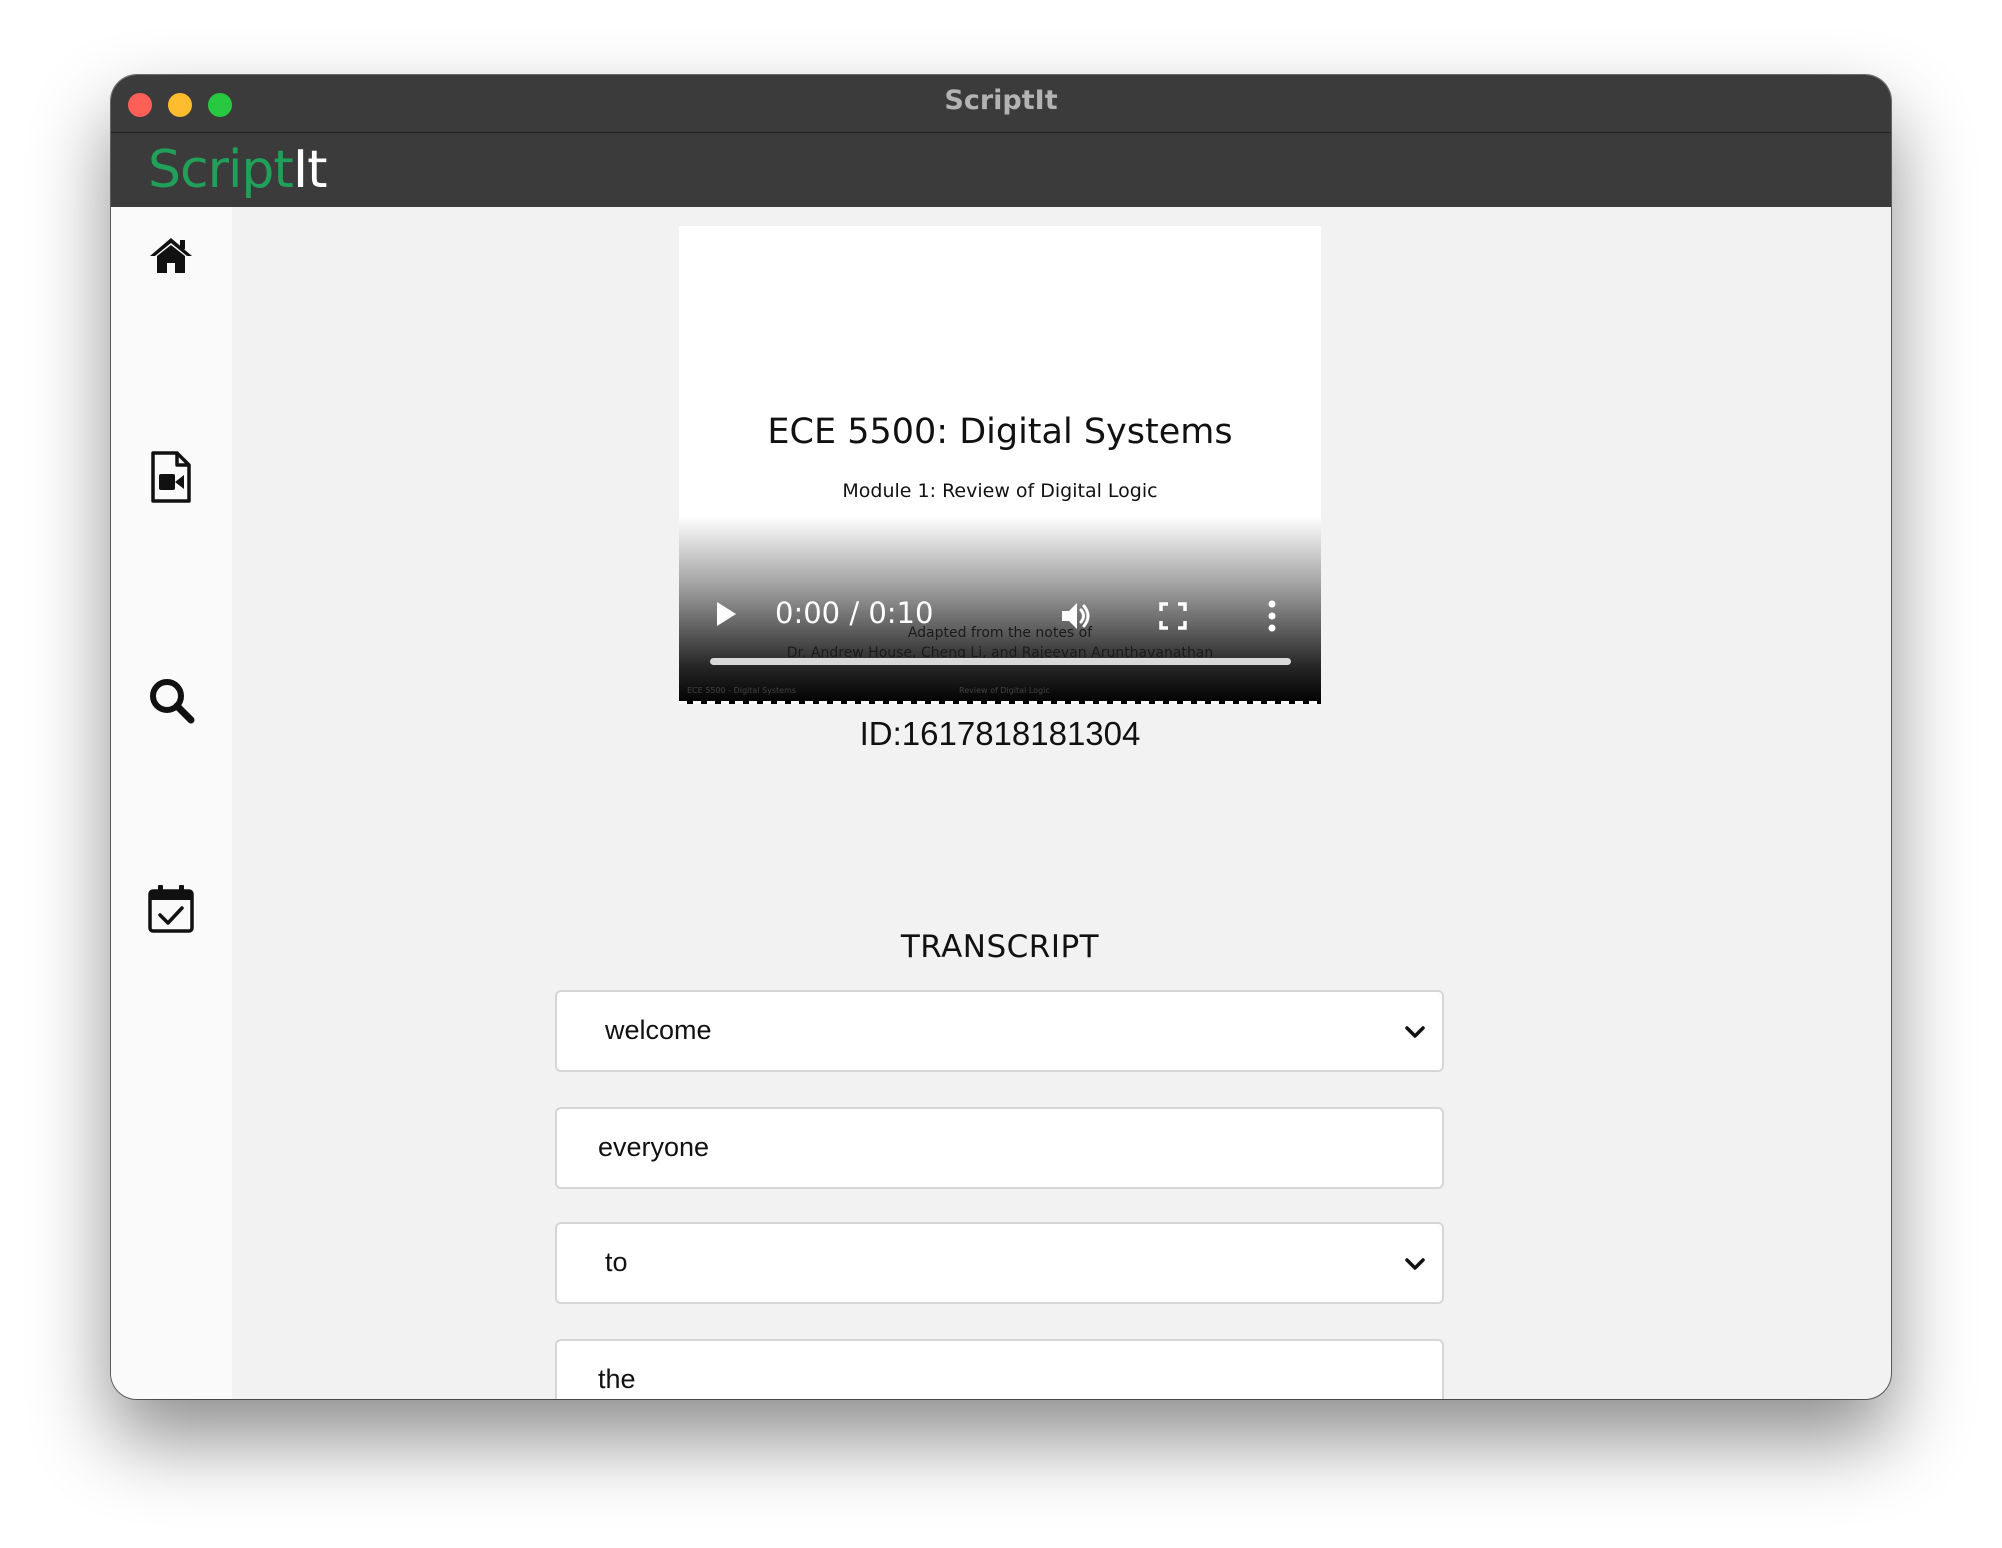 This screenshot has height=1548, width=2002. What do you see at coordinates (999, 1148) in the screenshot?
I see `transcript-word-input: everyone` at bounding box center [999, 1148].